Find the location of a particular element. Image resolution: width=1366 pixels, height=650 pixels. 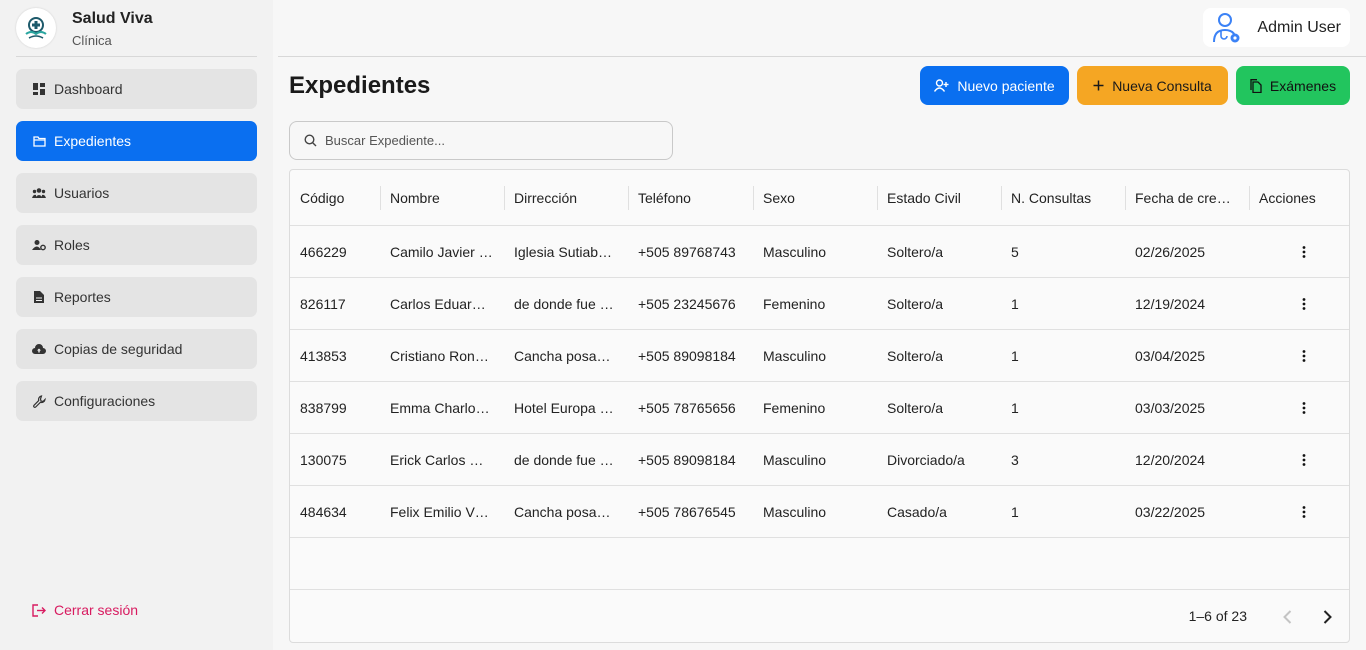

exams-label: Exámenes is located at coordinates (1303, 85).